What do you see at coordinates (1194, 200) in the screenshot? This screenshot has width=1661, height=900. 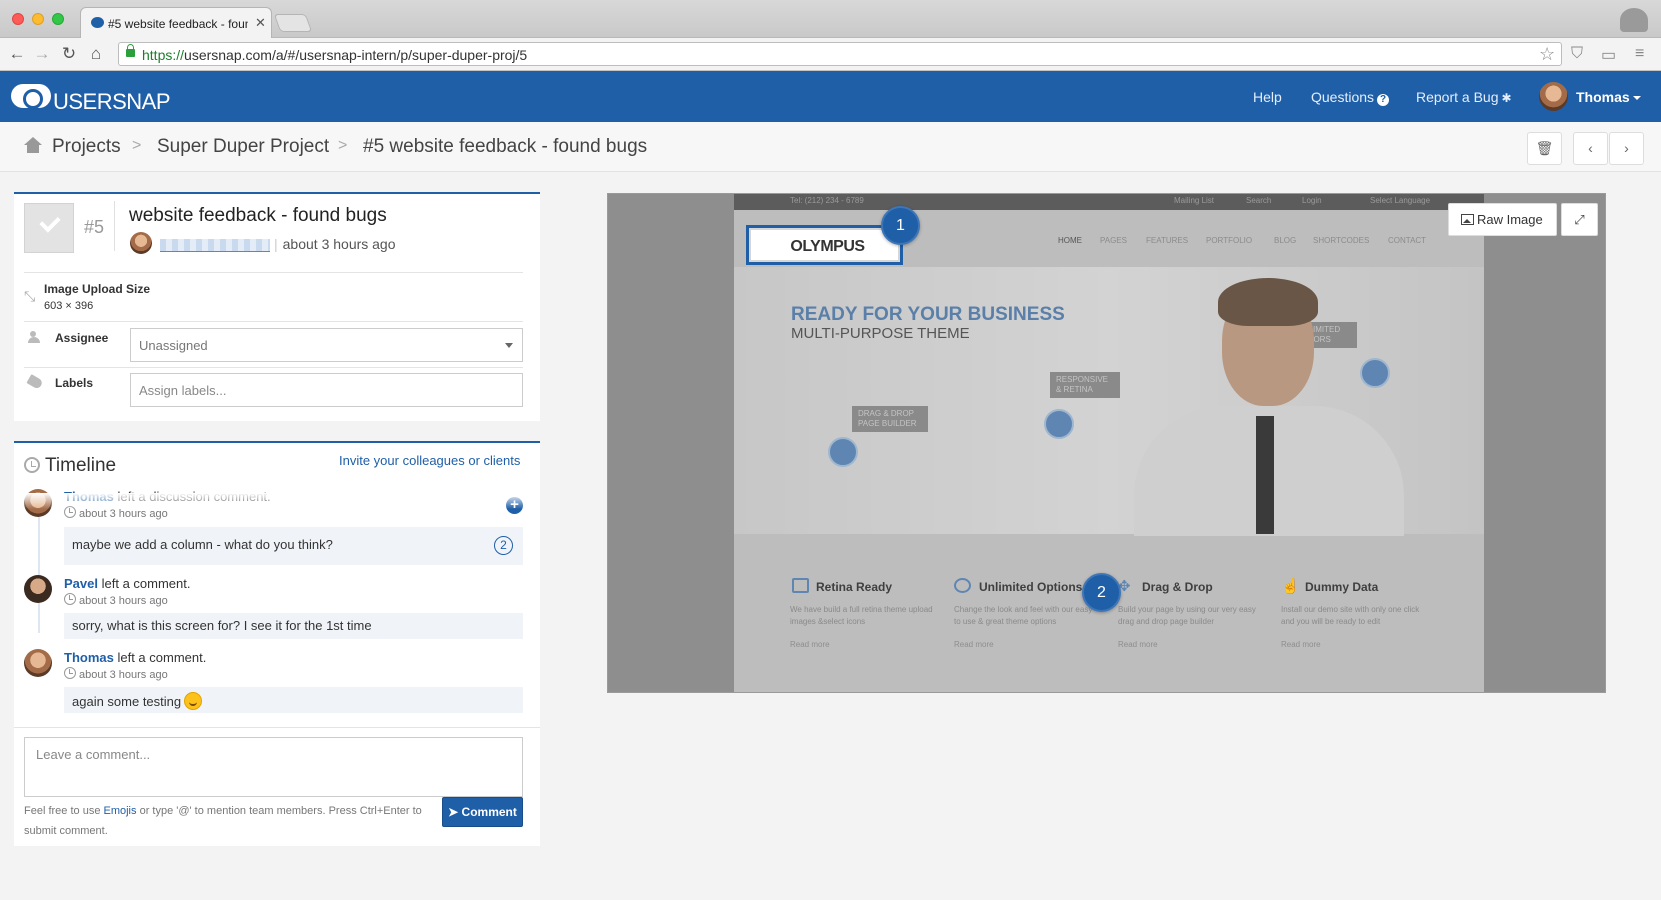 I see `site-topbar-link: Mailing List` at bounding box center [1194, 200].